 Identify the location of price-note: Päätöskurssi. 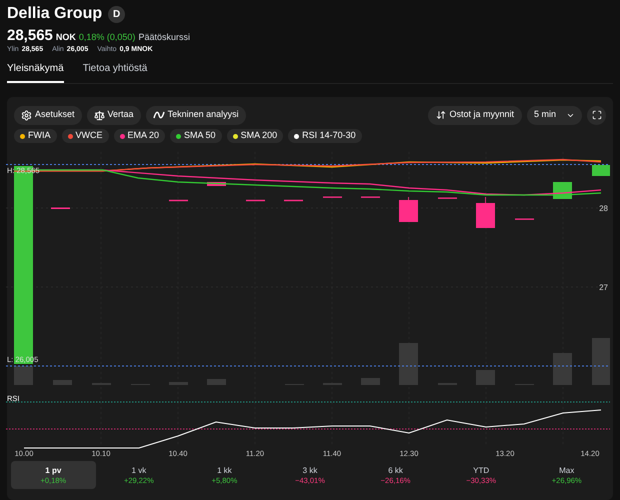
(164, 37).